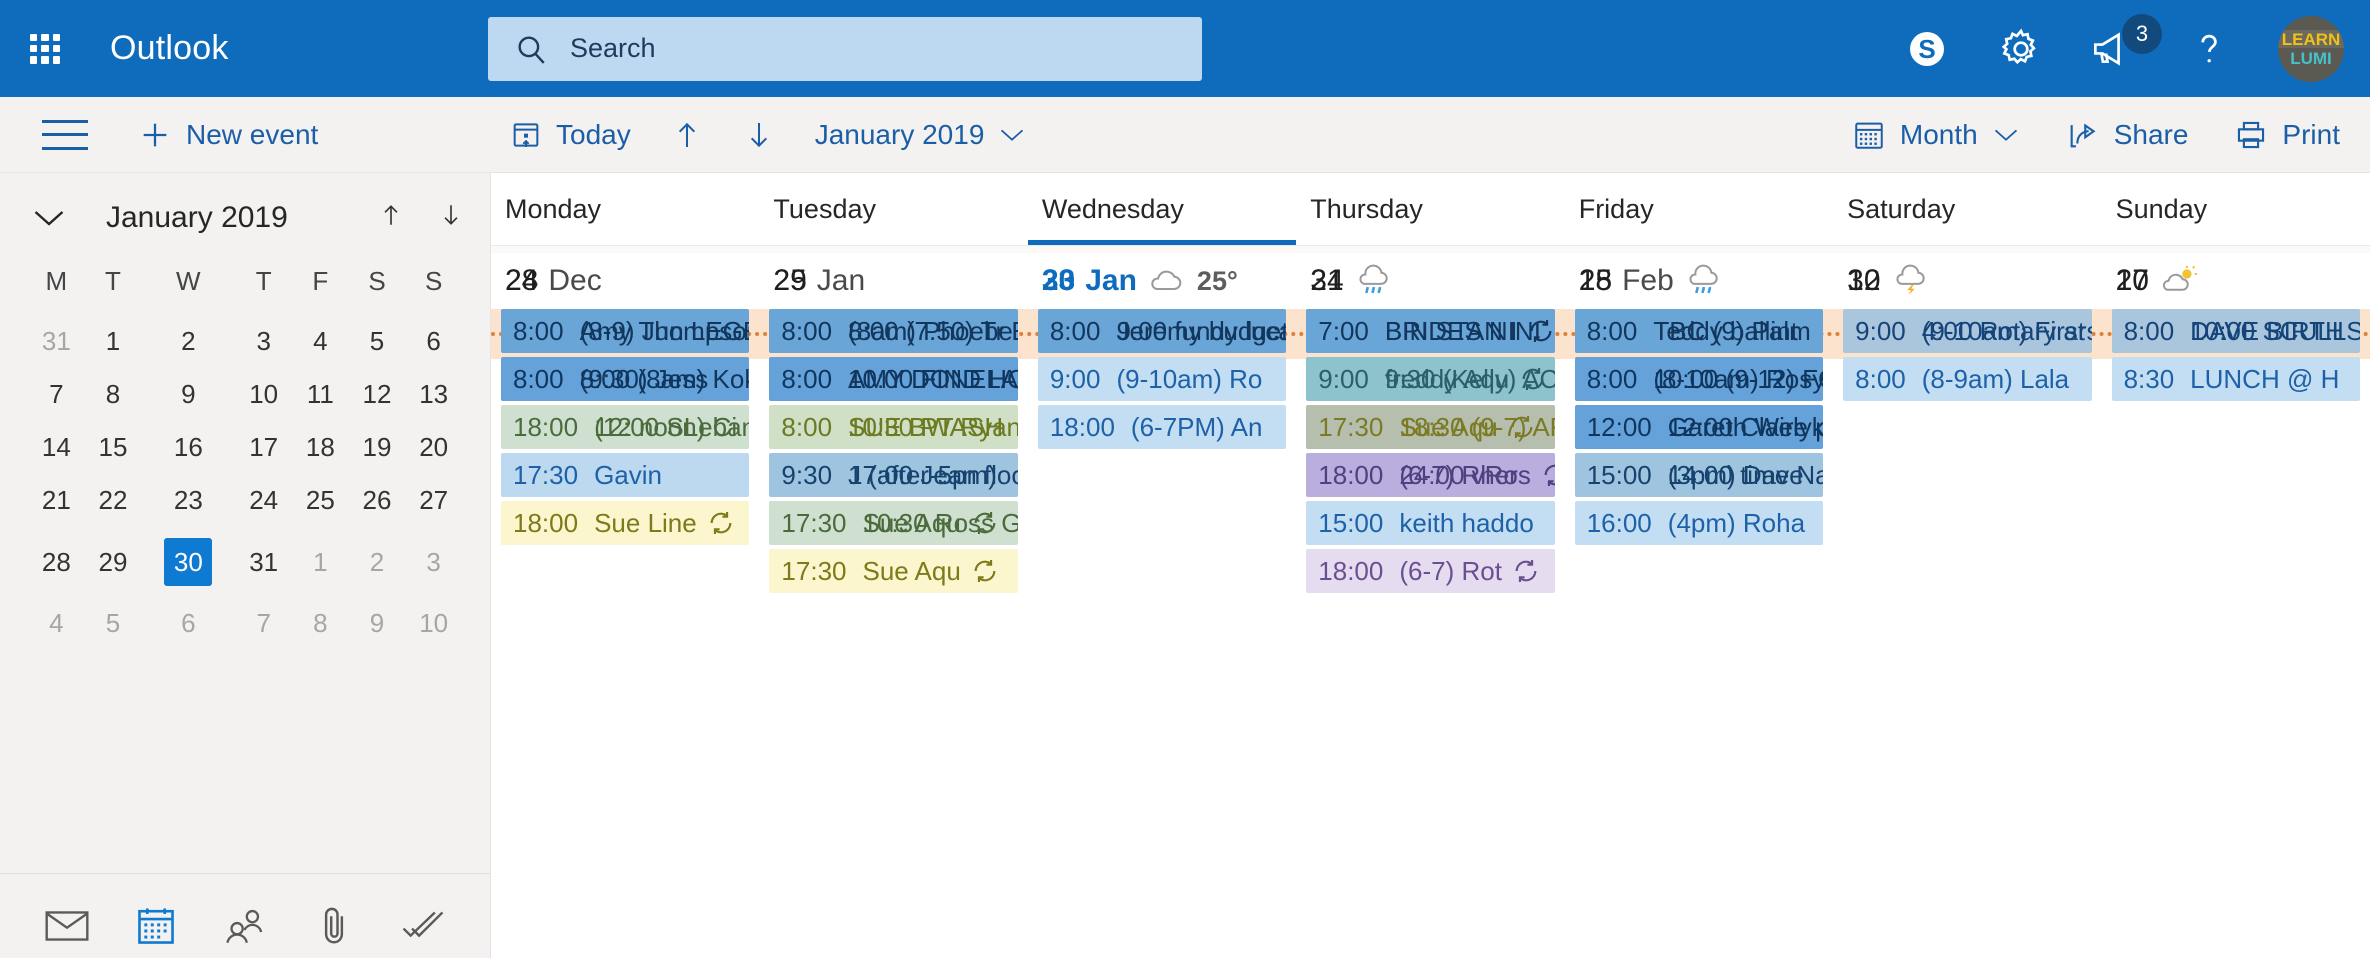 This screenshot has width=2370, height=958. I want to click on calendar-event: 8:00 (8-9am) Lala, so click(1967, 379).